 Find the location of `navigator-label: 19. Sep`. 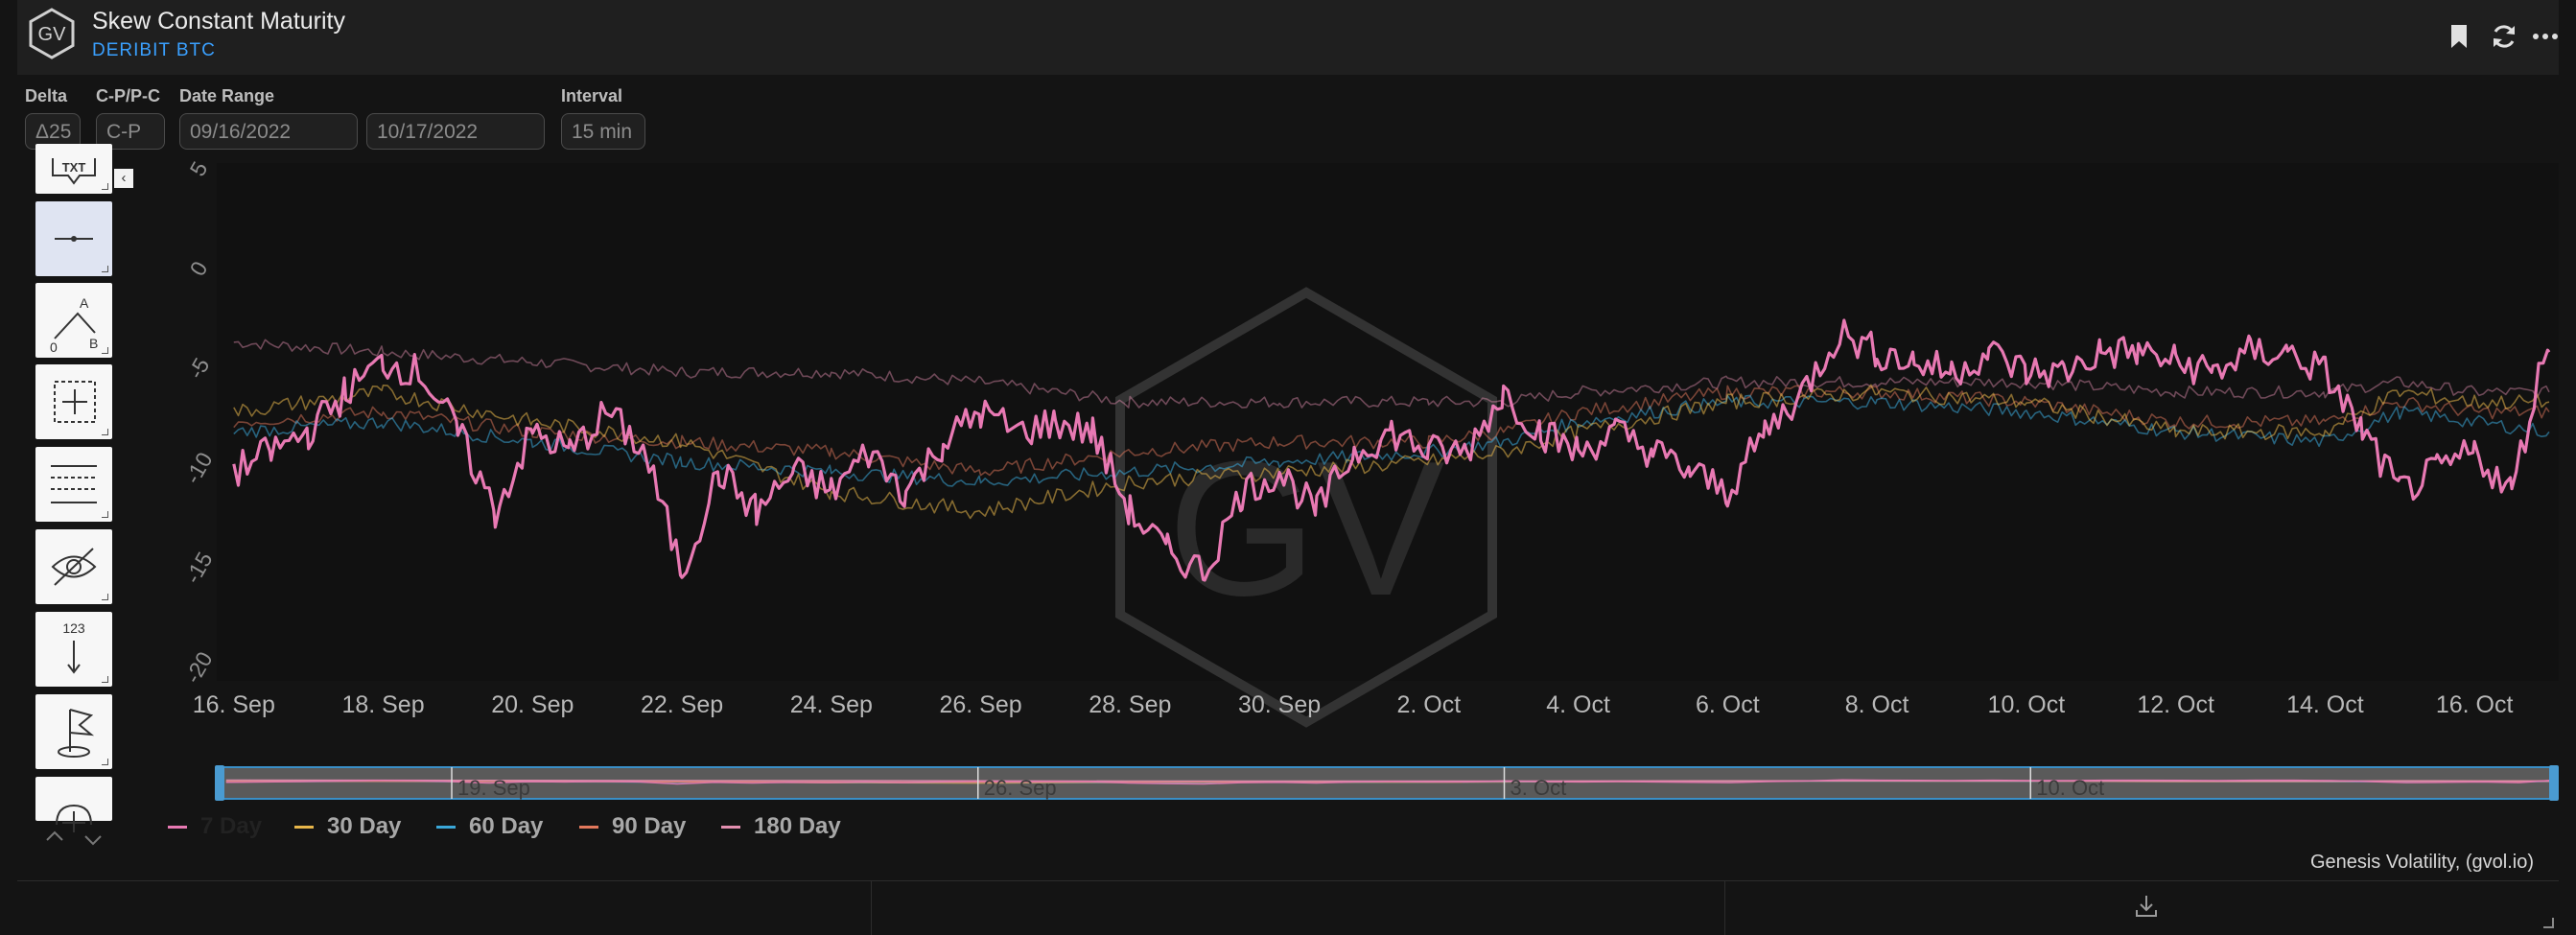

navigator-label: 19. Sep is located at coordinates (493, 788).